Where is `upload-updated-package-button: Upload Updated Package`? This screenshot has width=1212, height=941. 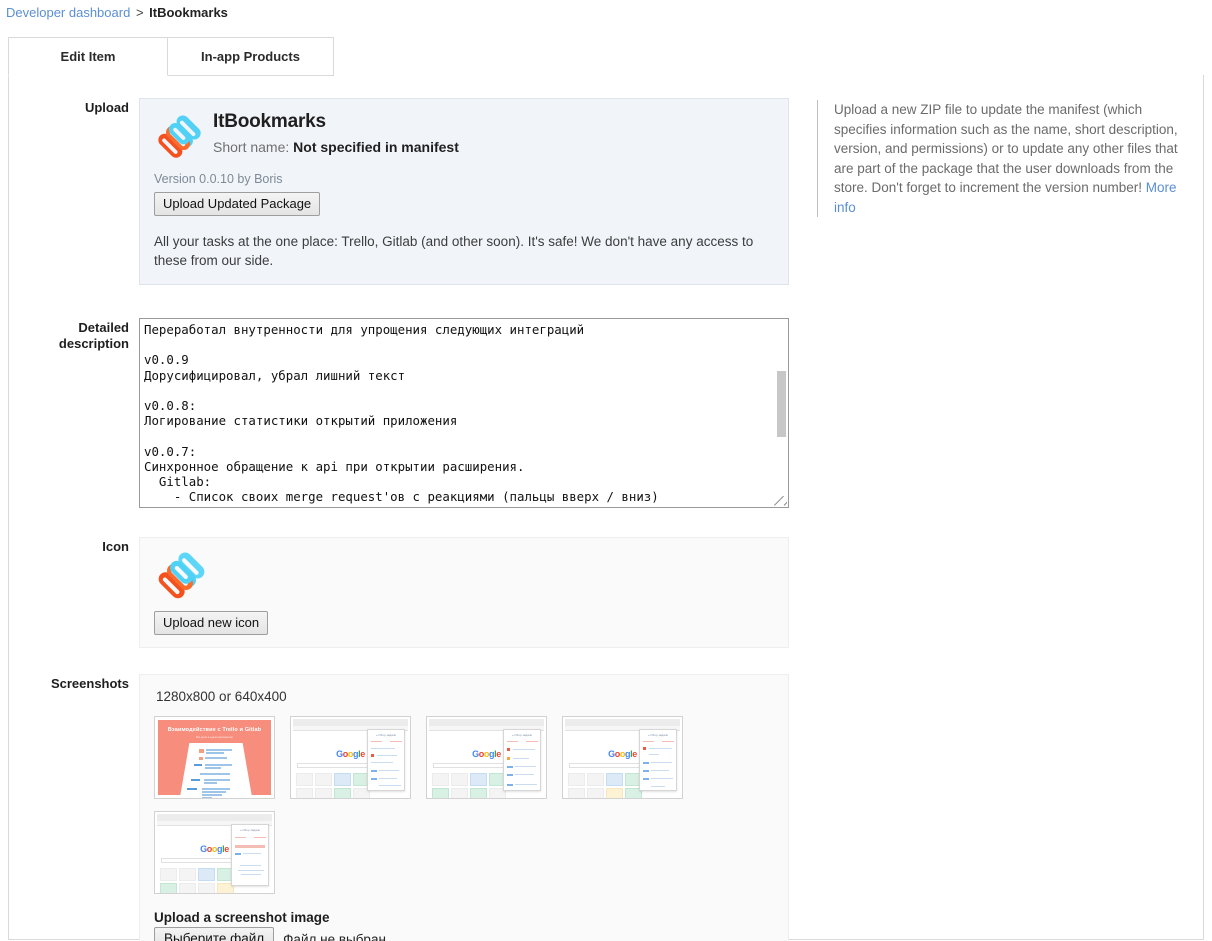 upload-updated-package-button: Upload Updated Package is located at coordinates (237, 204).